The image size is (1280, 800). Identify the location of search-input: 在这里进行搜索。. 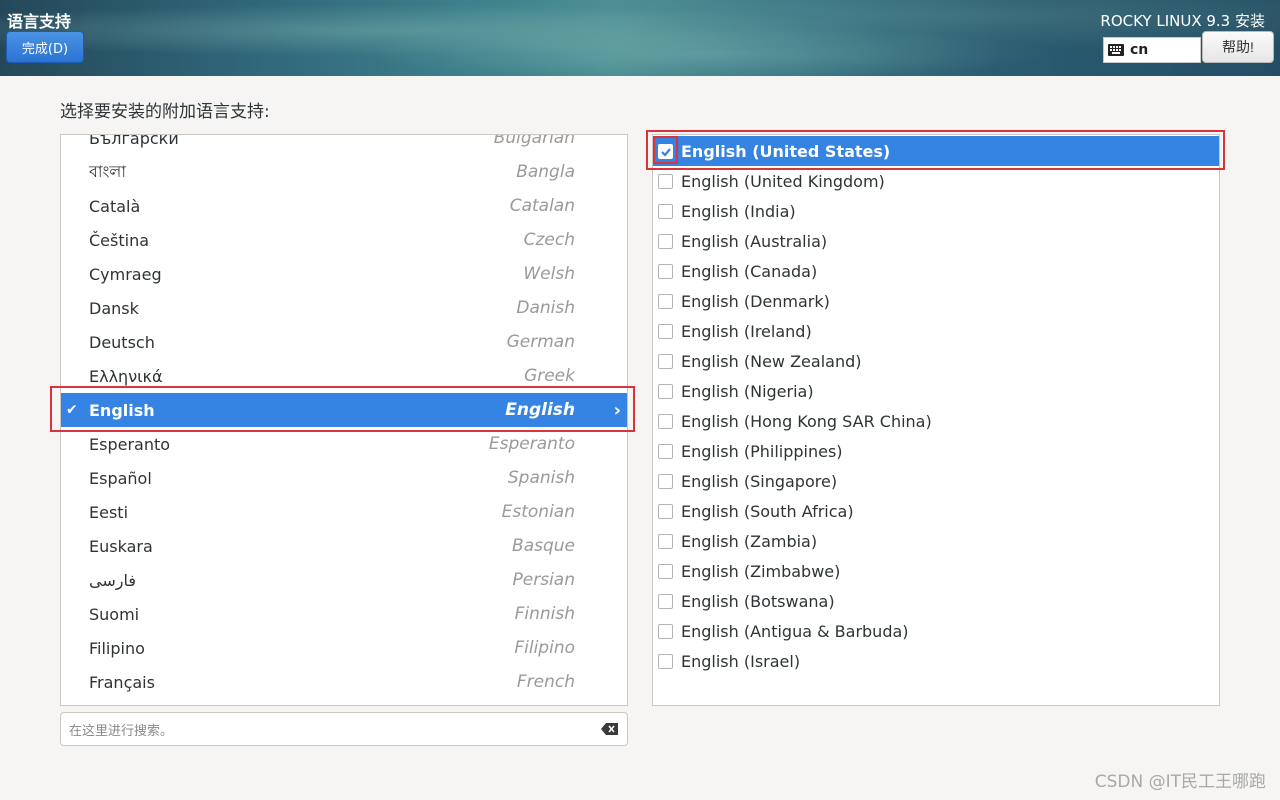
(344, 729).